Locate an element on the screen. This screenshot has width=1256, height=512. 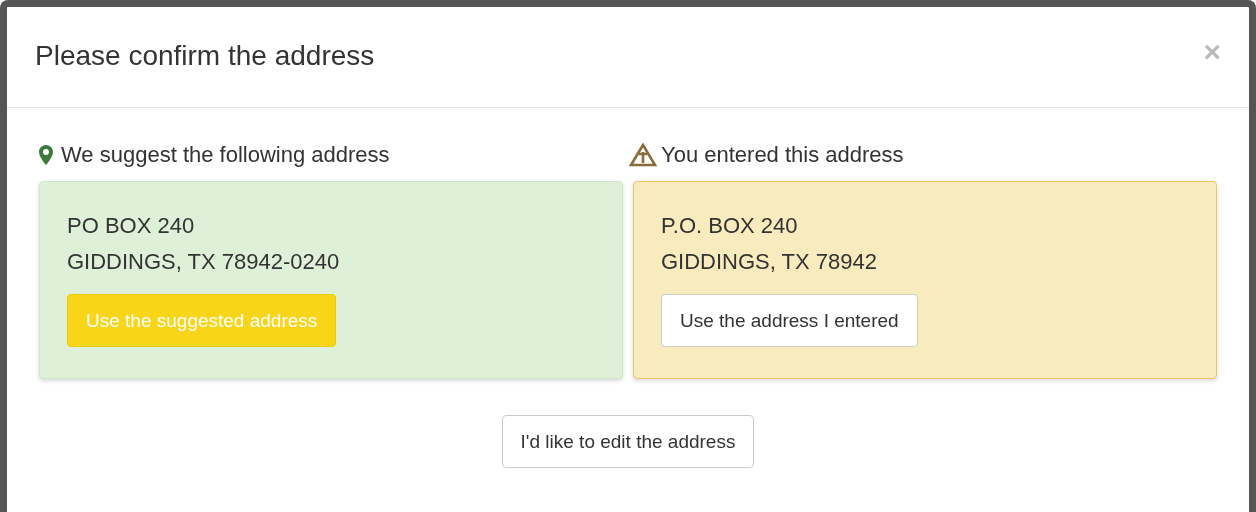
address-line: GIDDINGS, TX 78942 is located at coordinates (769, 262).